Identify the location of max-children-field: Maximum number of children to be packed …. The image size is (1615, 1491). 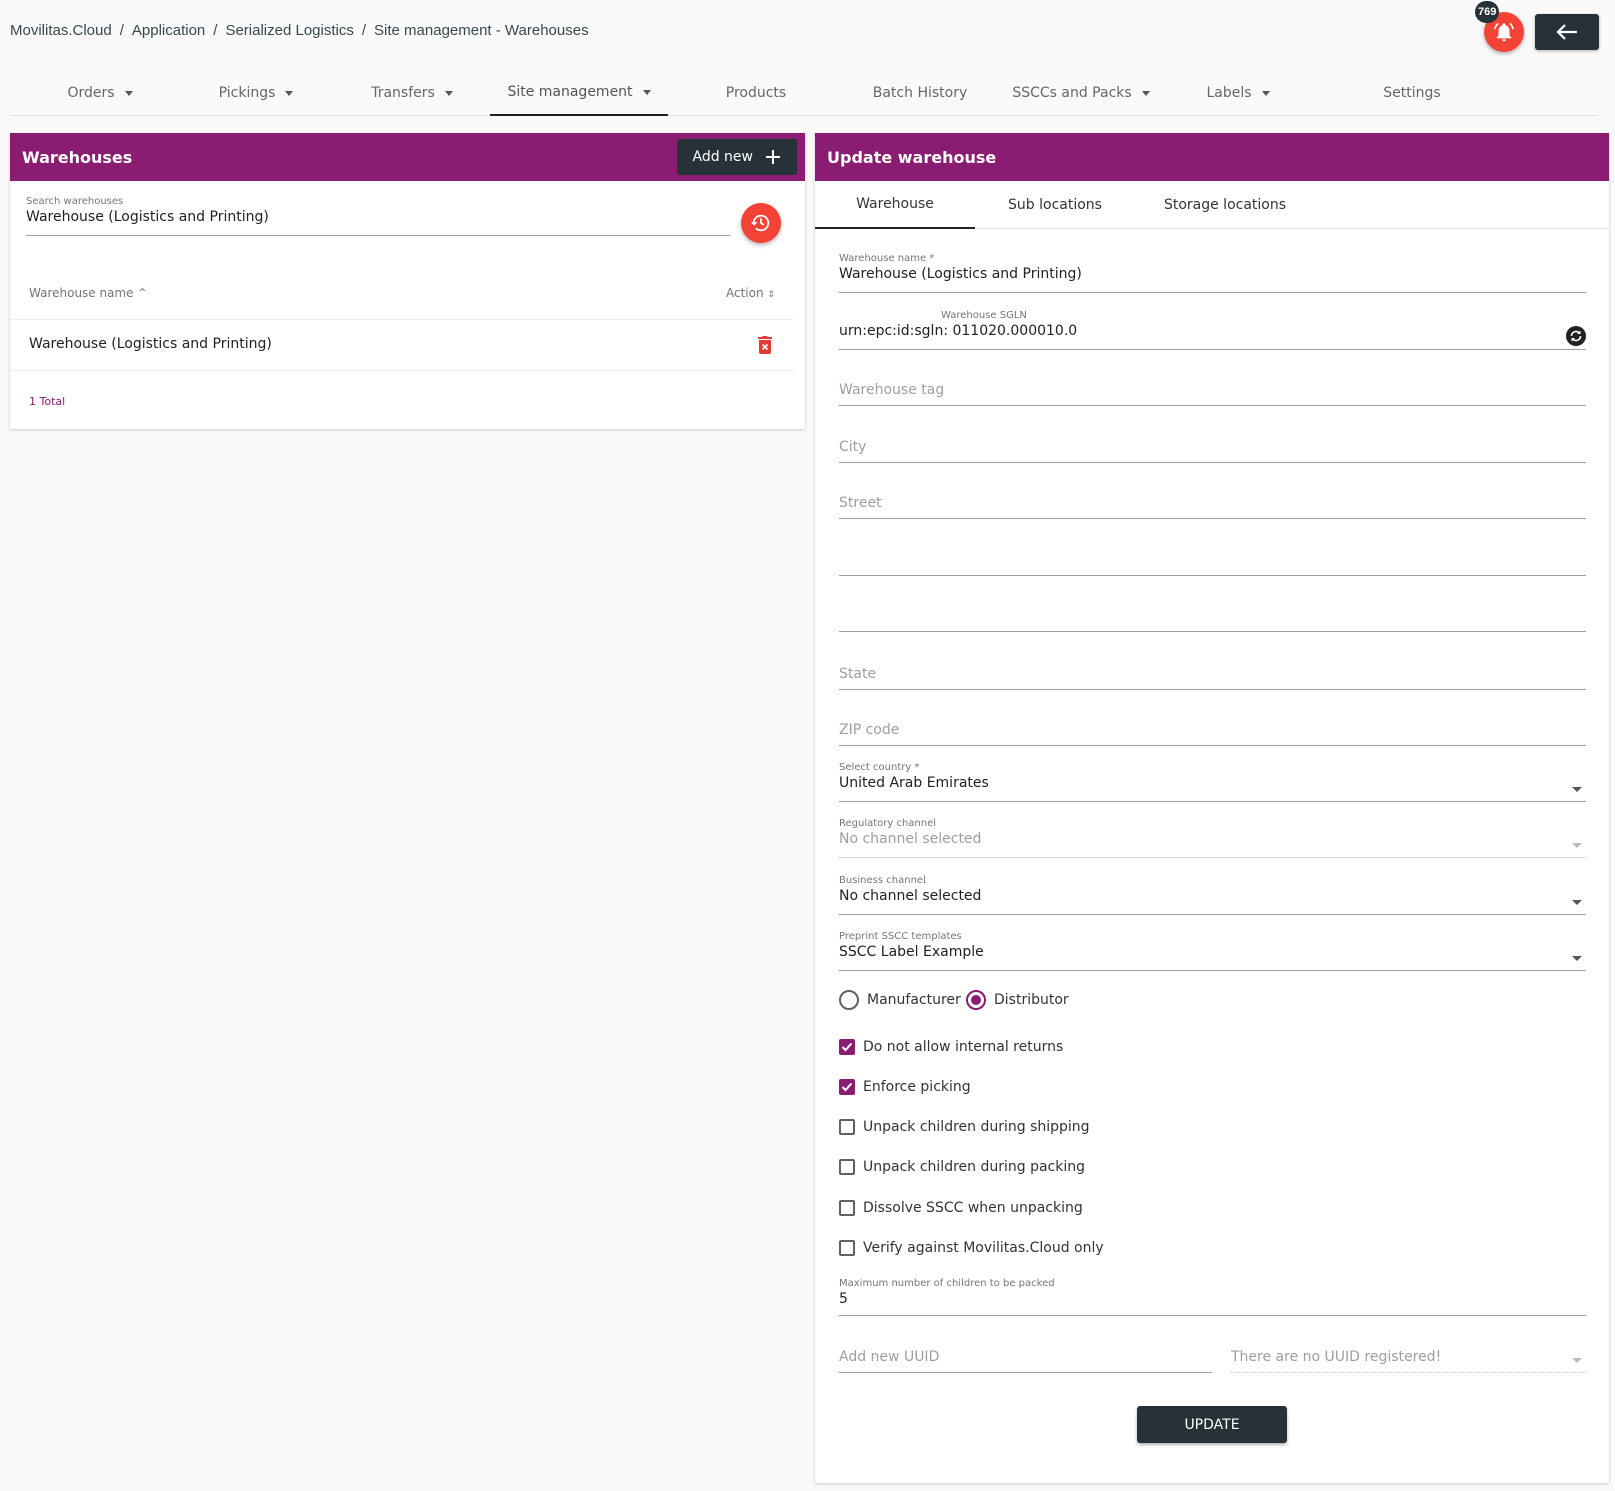
(1212, 1297).